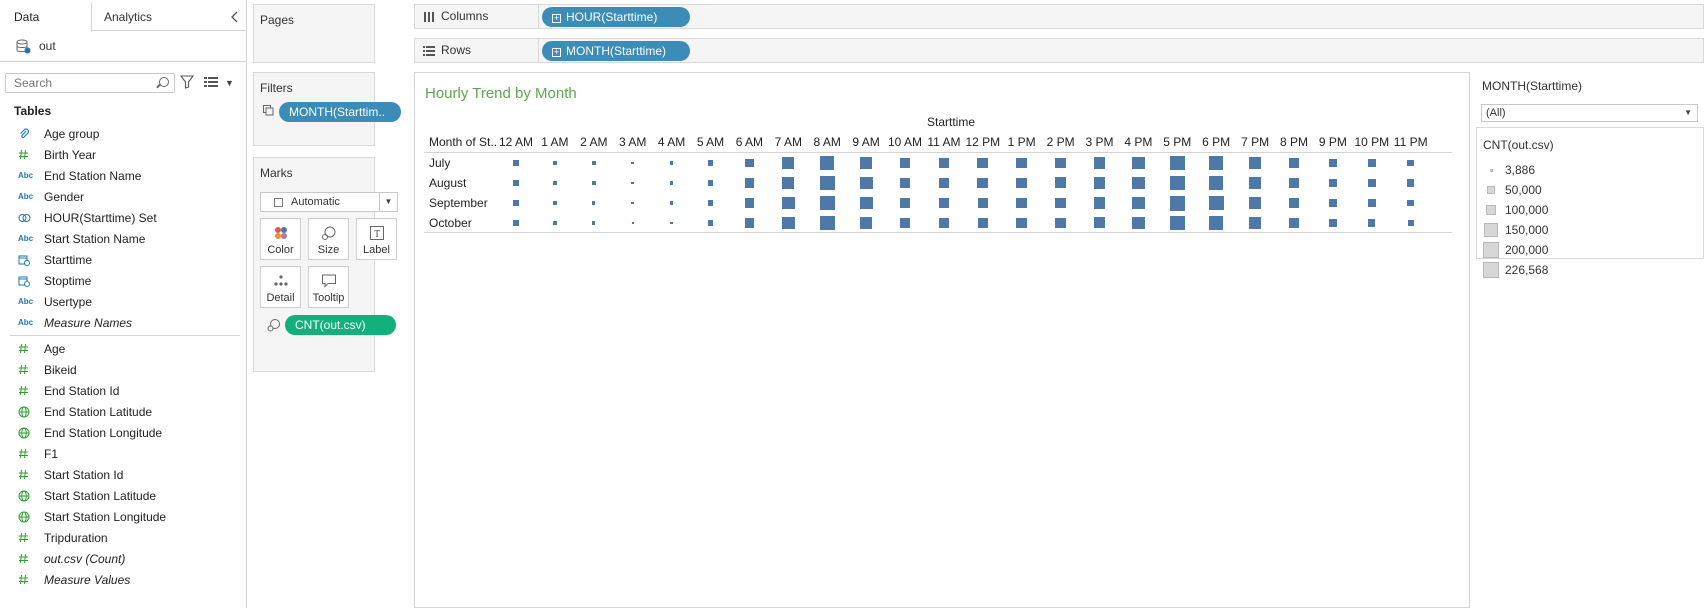  Describe the element at coordinates (123, 369) in the screenshot. I see `field-item: Bikeid` at that location.